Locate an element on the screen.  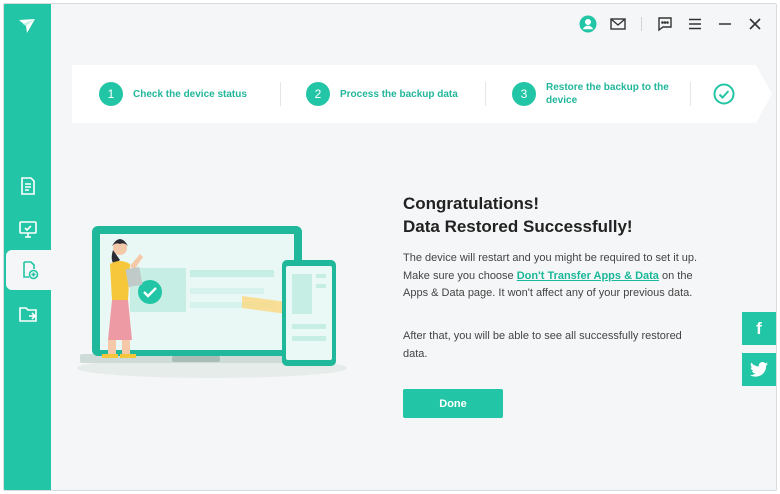
sidebar-item-document is located at coordinates (27, 186).